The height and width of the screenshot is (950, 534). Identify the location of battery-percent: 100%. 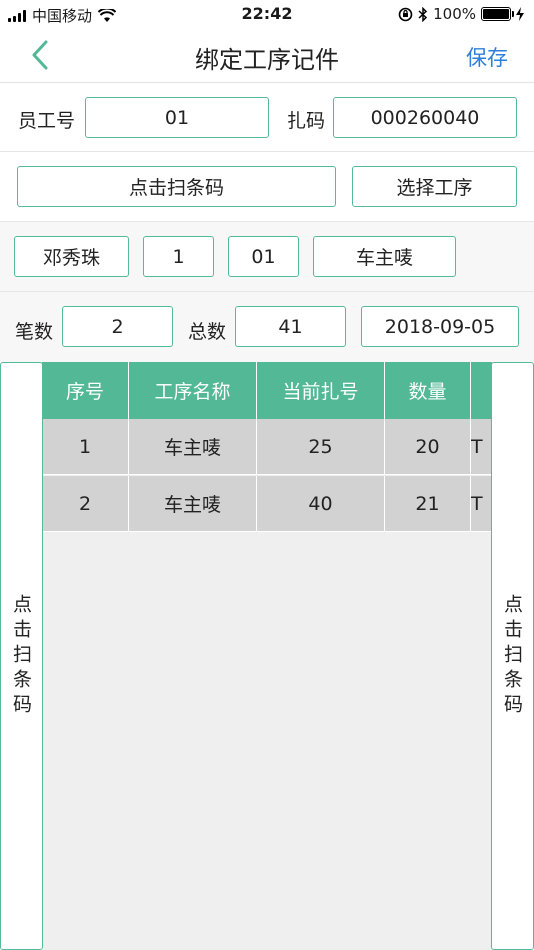
(454, 14).